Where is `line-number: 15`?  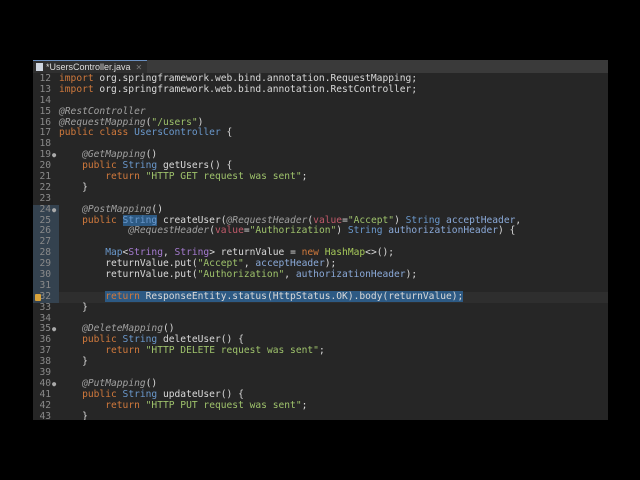 line-number: 15 is located at coordinates (45, 111).